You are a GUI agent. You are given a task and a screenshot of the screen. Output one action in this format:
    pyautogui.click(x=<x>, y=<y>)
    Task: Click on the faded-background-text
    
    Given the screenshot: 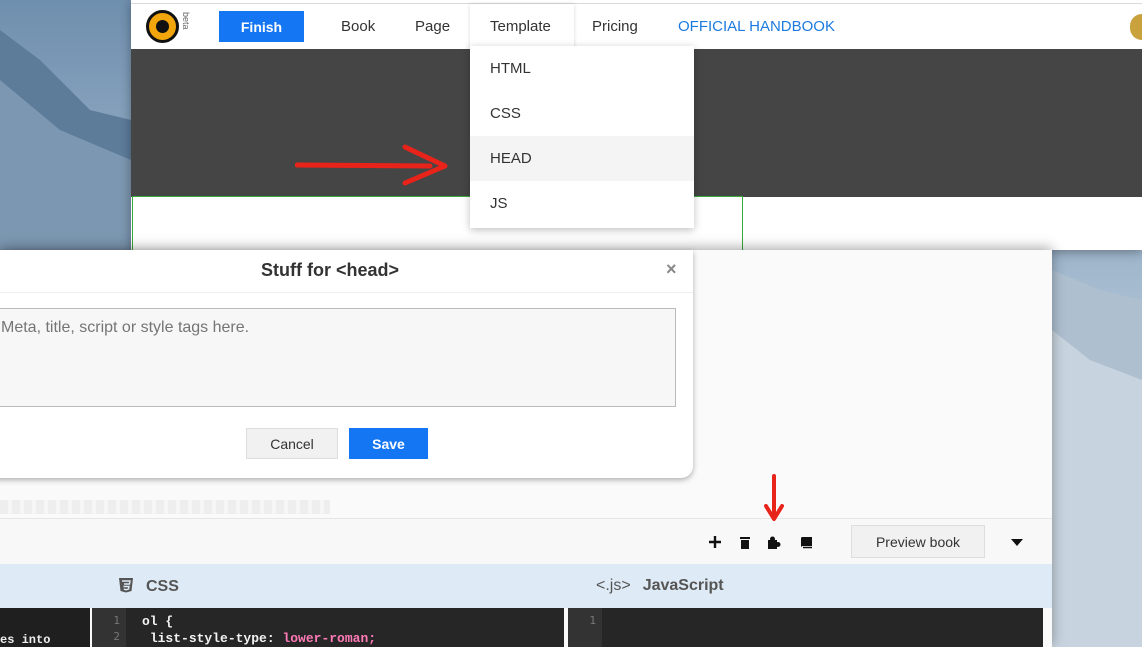 What is the action you would take?
    pyautogui.click(x=165, y=507)
    